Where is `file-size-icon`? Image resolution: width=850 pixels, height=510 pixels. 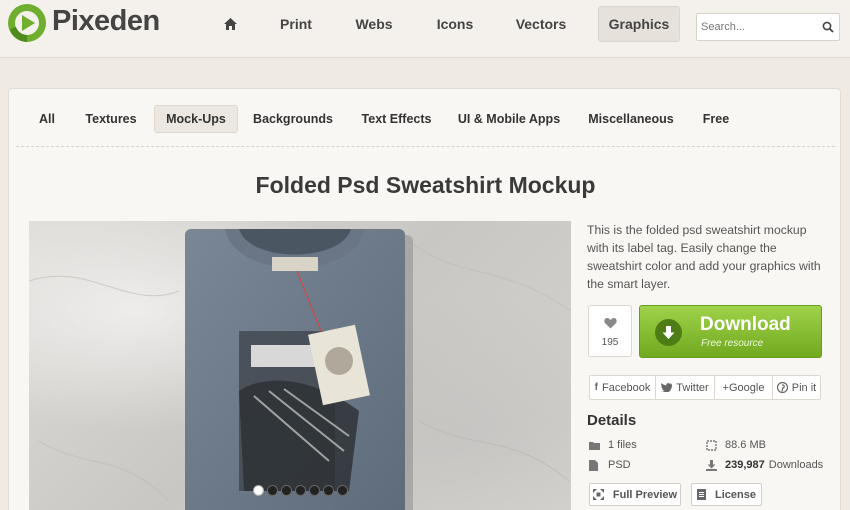
file-size-icon is located at coordinates (711, 445).